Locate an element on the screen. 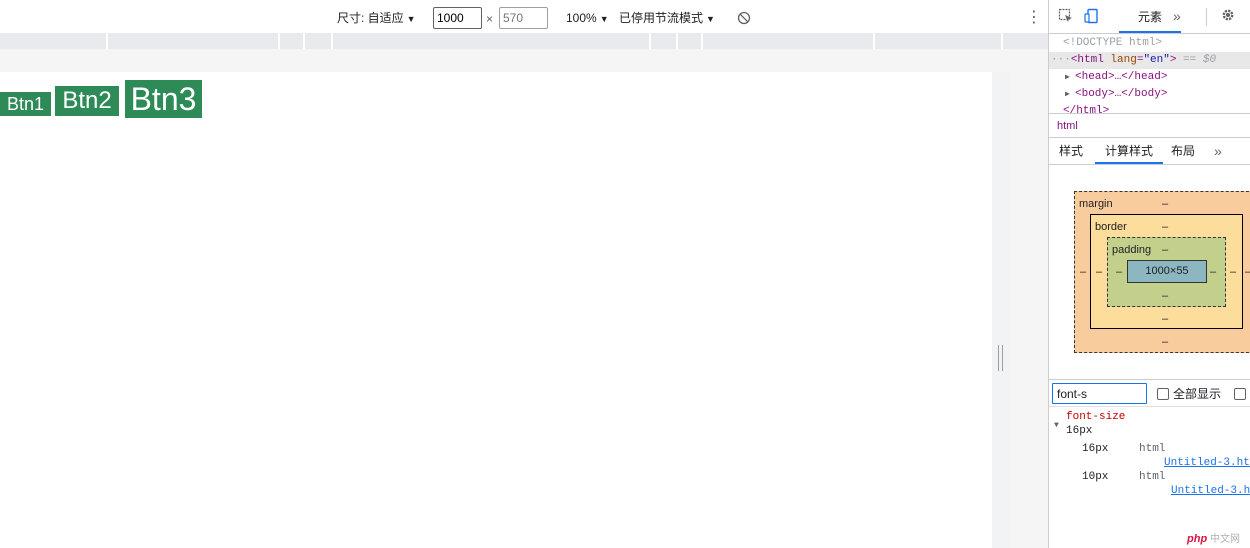 The image size is (1250, 548). dom-html-close: </html> is located at coordinates (1149, 108).